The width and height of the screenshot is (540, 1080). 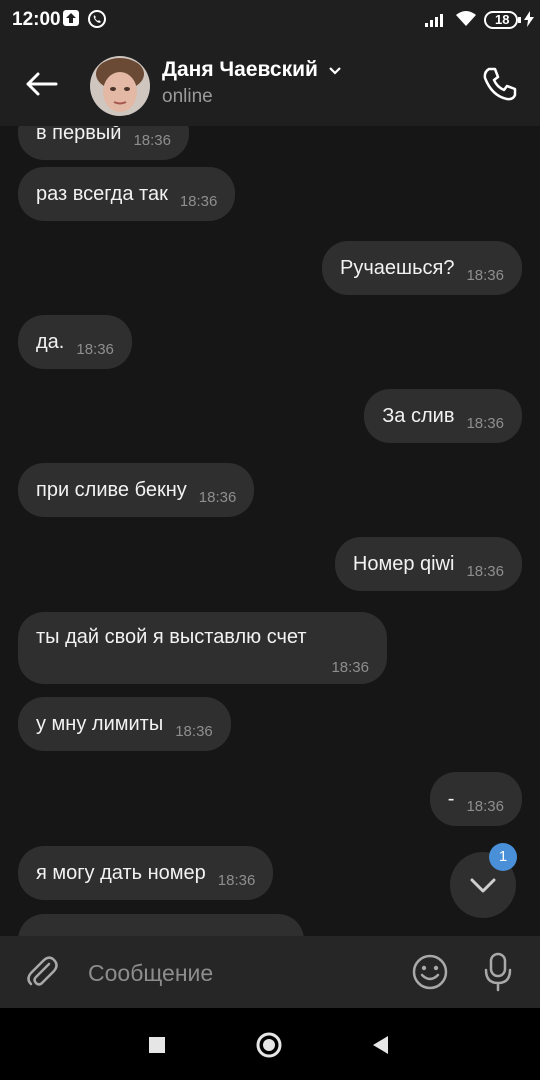 I want to click on message-incoming: при сливе бекну 18:36, so click(x=136, y=490).